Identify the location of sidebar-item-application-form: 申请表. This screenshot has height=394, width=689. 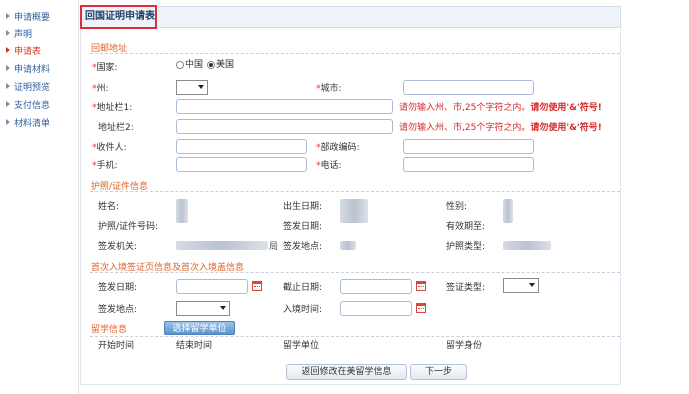
(23, 52).